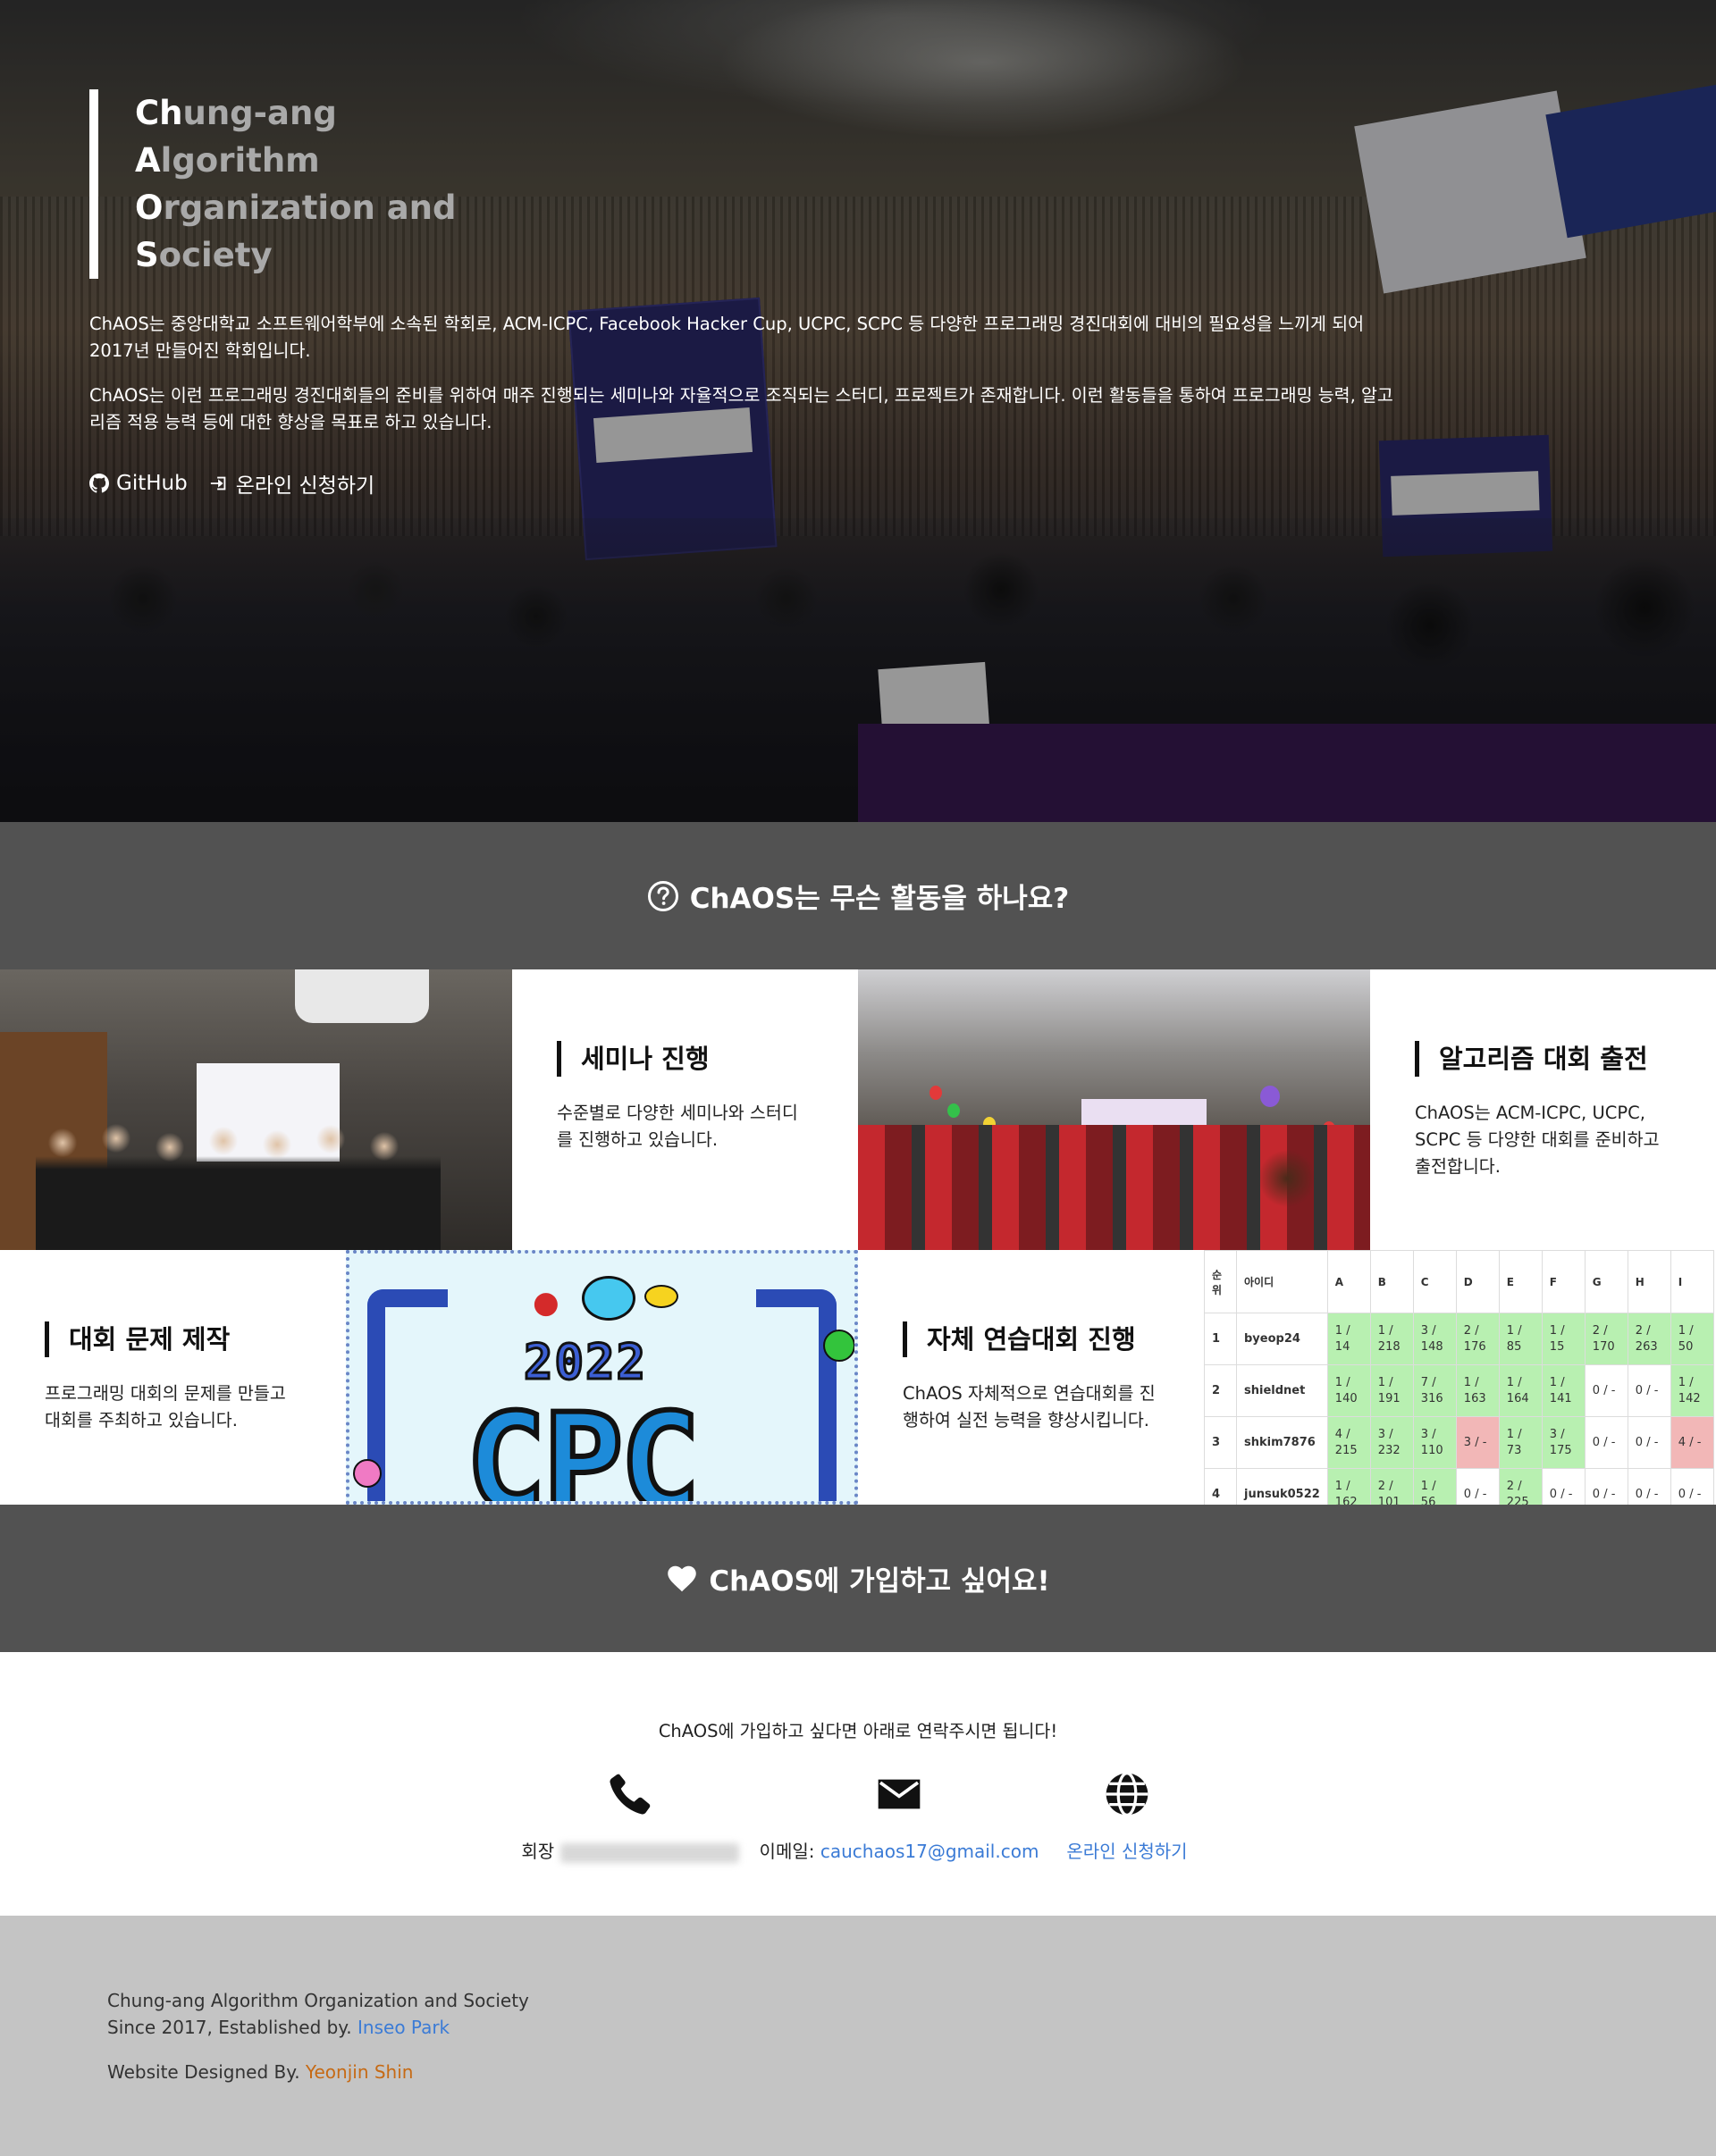 This screenshot has height=2156, width=1716. I want to click on github-label: GitHub, so click(152, 484).